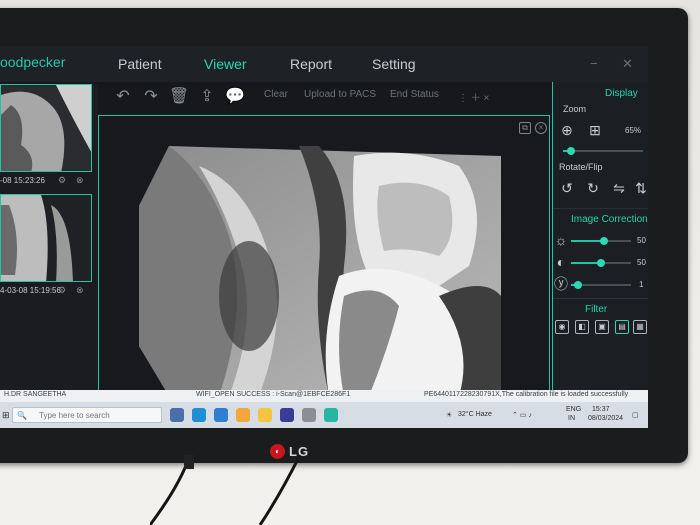 This screenshot has width=700, height=525. What do you see at coordinates (179, 97) in the screenshot?
I see `delete-icon: 🗑` at bounding box center [179, 97].